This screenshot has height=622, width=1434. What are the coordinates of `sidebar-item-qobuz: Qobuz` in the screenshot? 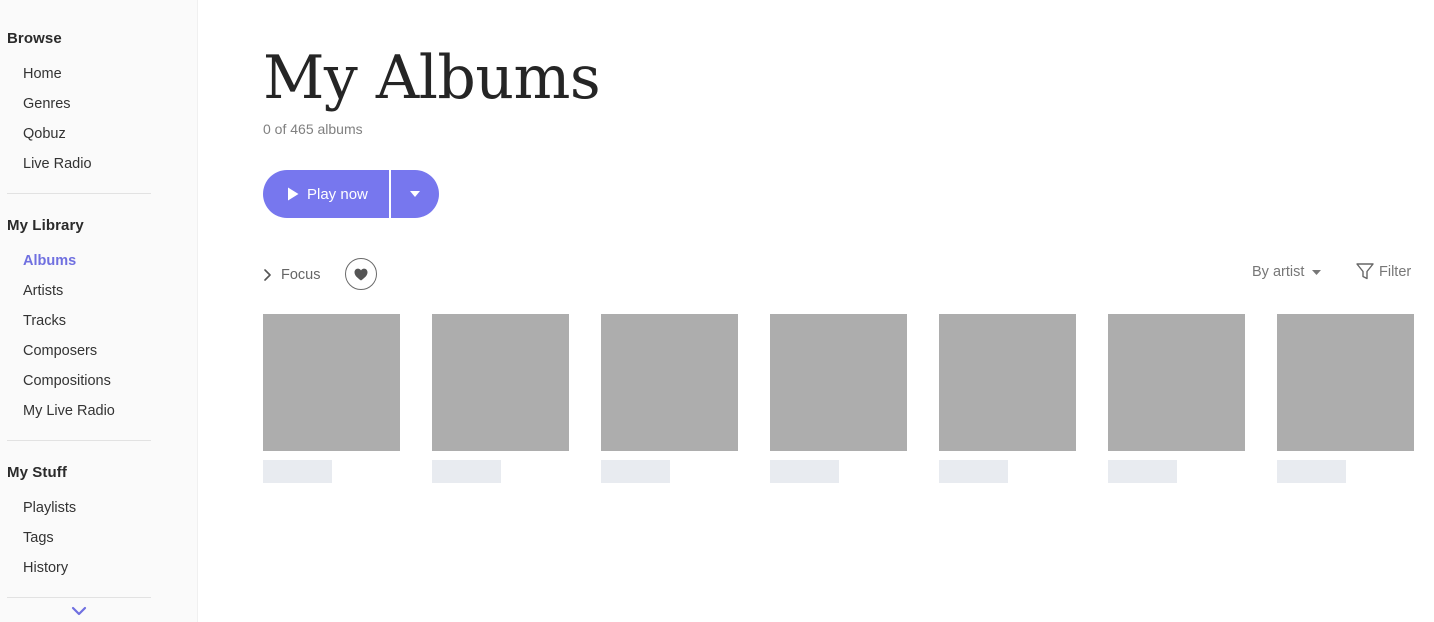 It's located at (44, 134).